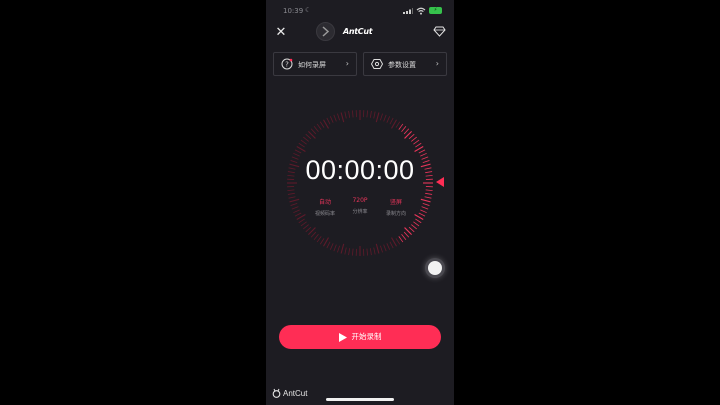 The image size is (720, 405). What do you see at coordinates (395, 202) in the screenshot?
I see `orientation-value: 竖屏` at bounding box center [395, 202].